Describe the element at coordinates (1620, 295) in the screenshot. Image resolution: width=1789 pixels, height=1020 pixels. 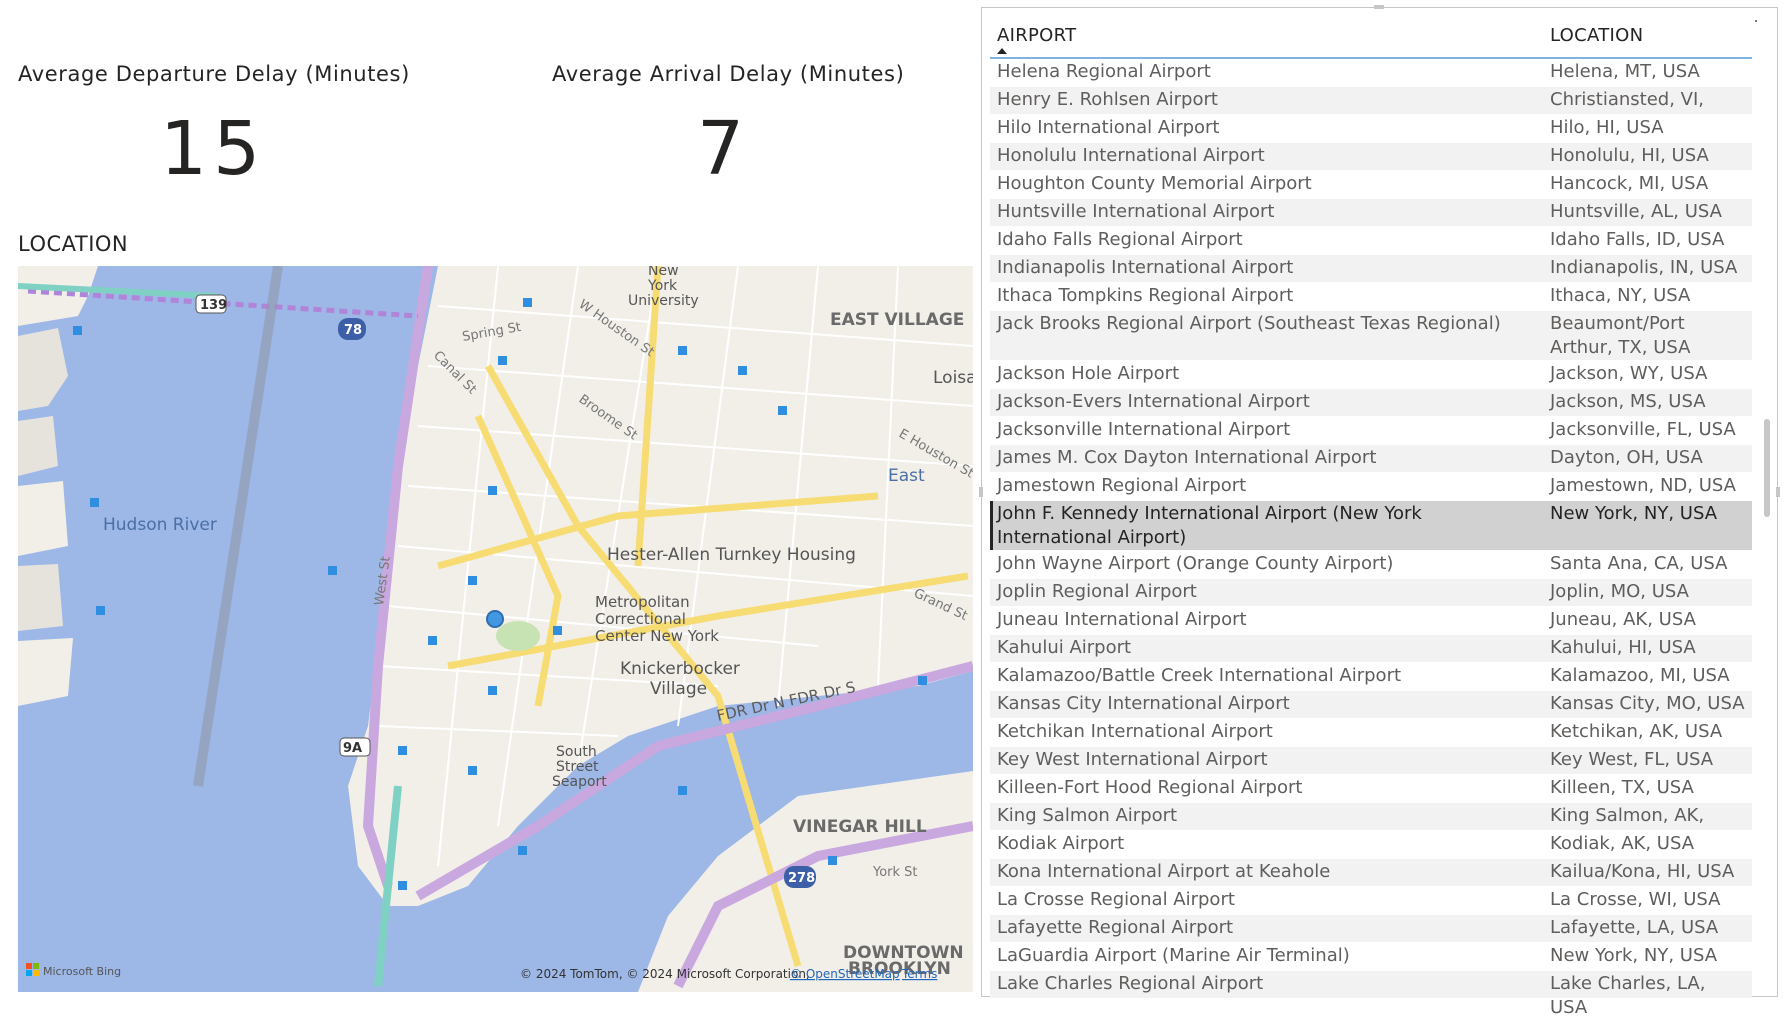
I see `cell-location: Ithaca, NY, USA` at that location.